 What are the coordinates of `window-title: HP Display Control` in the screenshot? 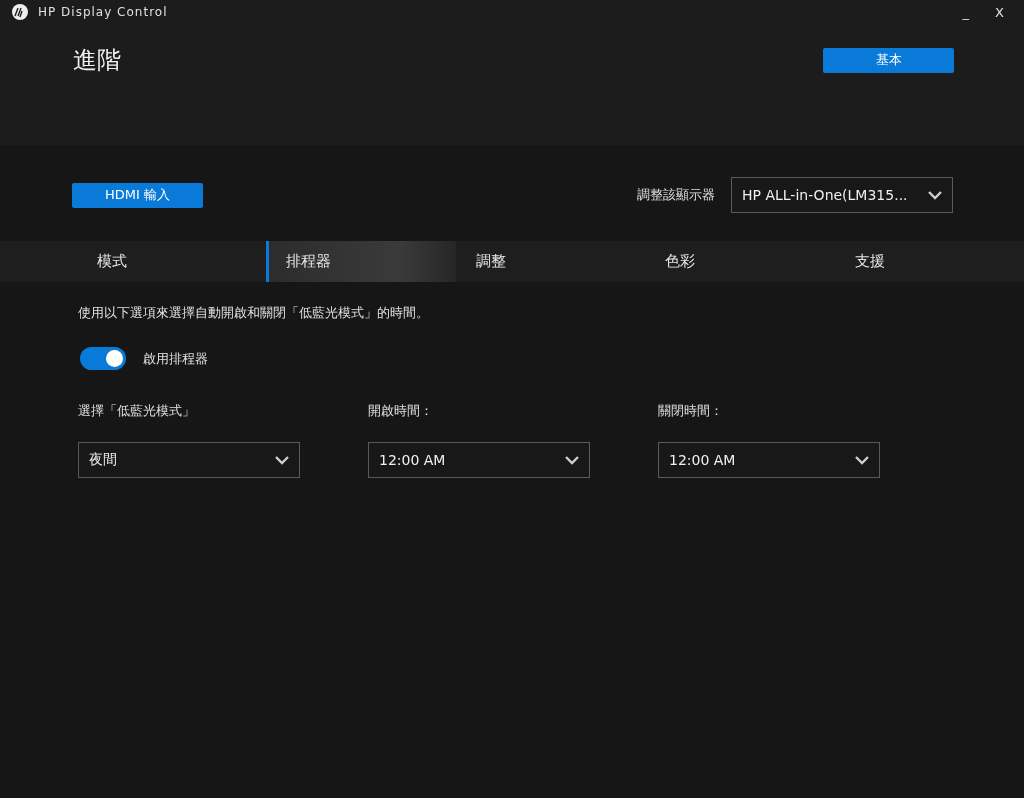 It's located at (103, 12).